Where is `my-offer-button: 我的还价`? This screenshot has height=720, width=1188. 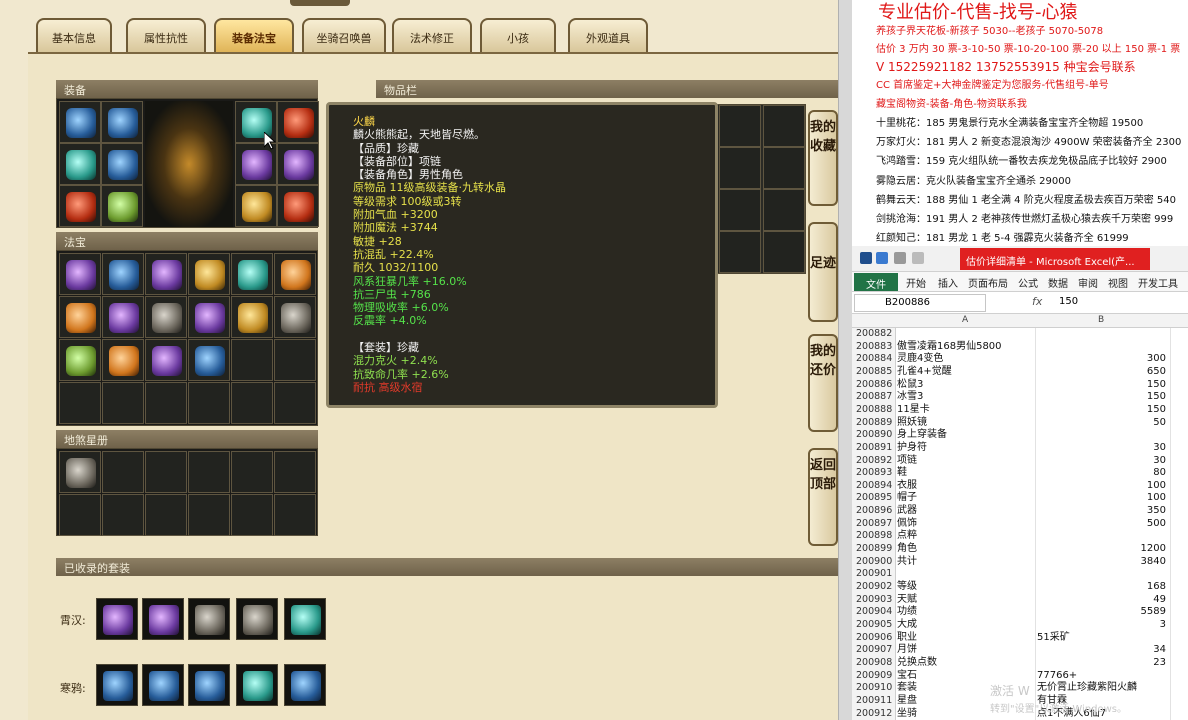
my-offer-button: 我的还价 is located at coordinates (823, 383).